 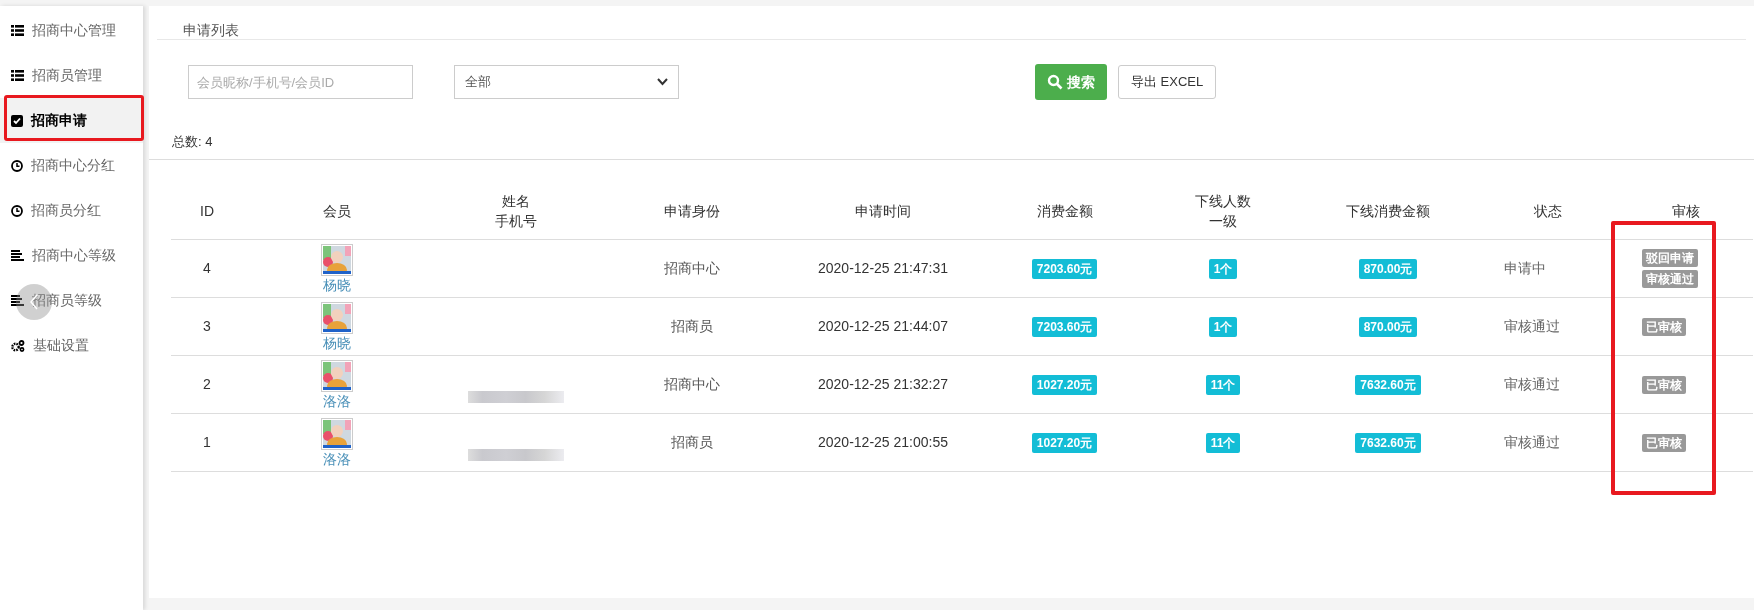 I want to click on chevron-down-icon, so click(x=662, y=82).